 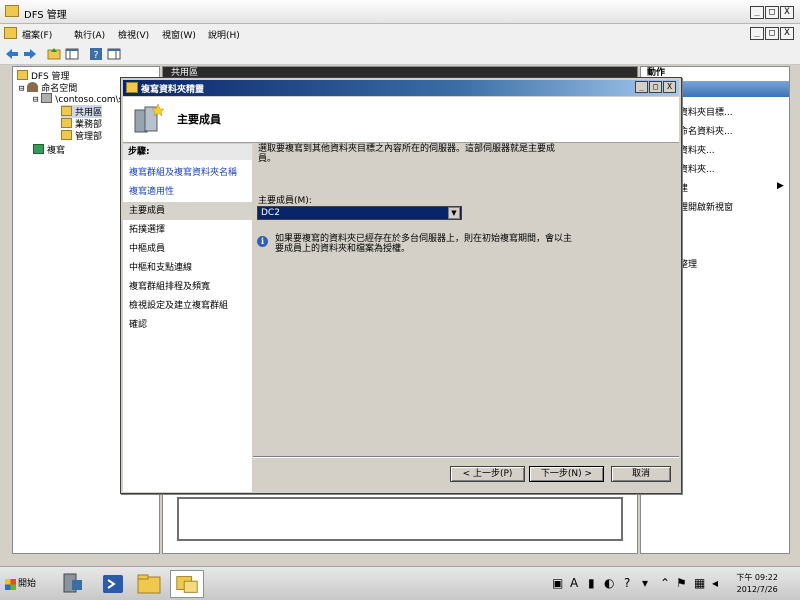 What do you see at coordinates (161, 268) in the screenshot?
I see `step-hub-spoke-connections: 中樞和支點連線` at bounding box center [161, 268].